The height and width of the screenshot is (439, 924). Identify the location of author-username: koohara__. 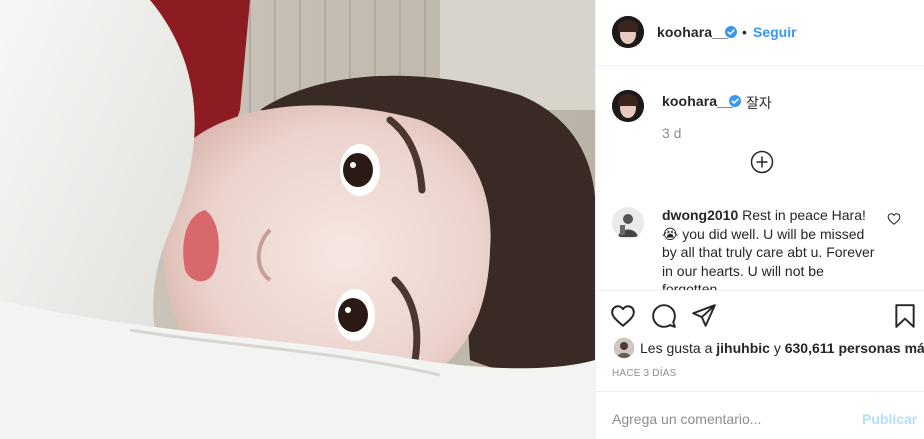
(692, 32).